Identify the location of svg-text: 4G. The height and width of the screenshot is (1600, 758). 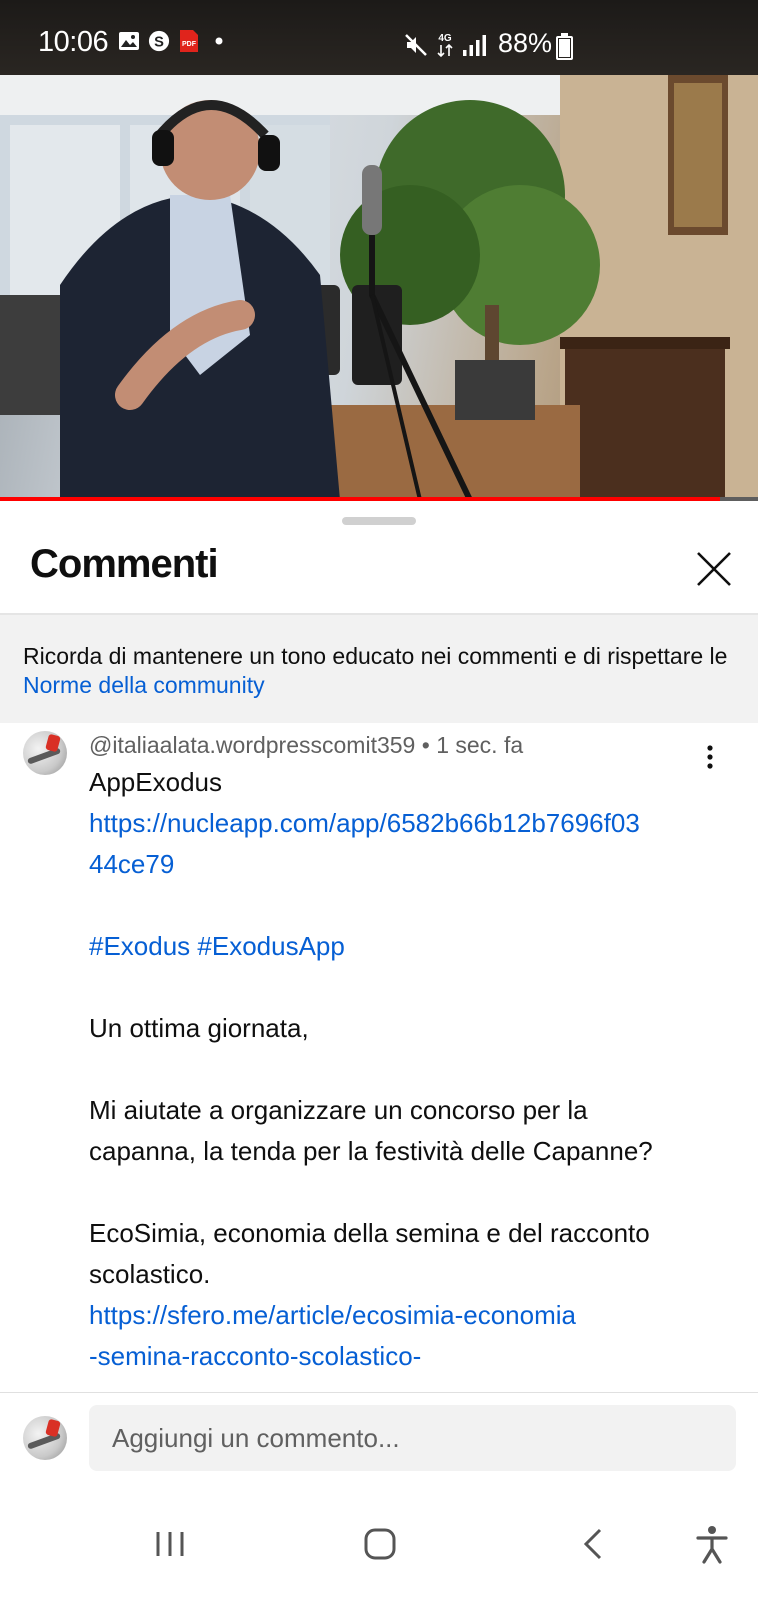
(445, 38).